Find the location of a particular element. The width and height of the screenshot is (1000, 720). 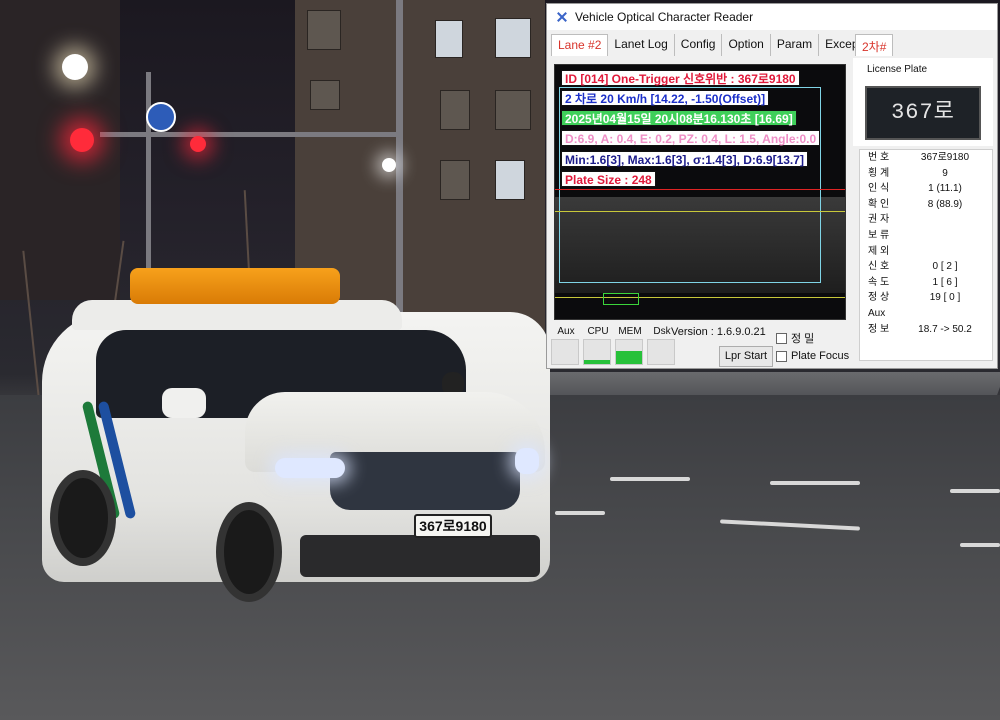

info-key: 보 류 is located at coordinates (879, 235).